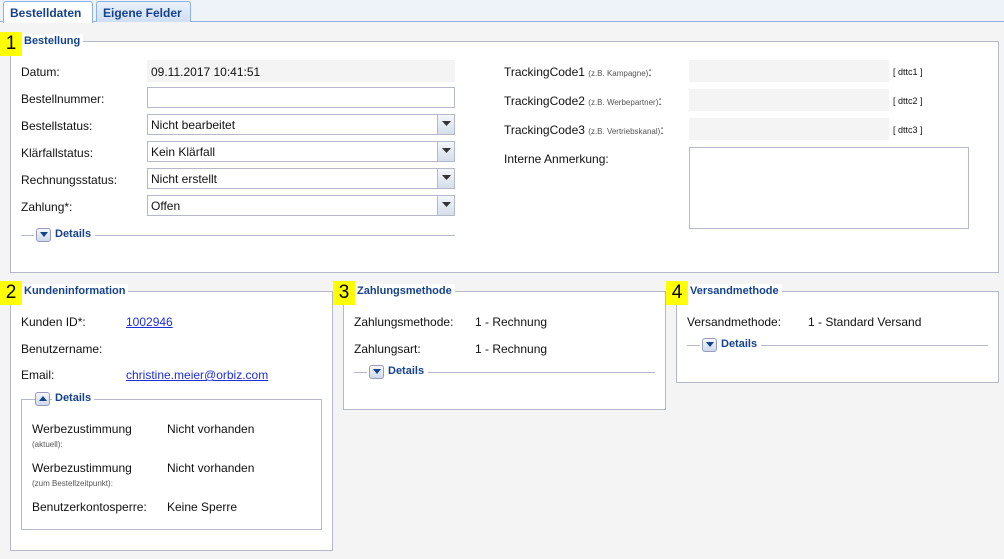 The height and width of the screenshot is (559, 1004). What do you see at coordinates (578, 72) in the screenshot?
I see `tracking1-label: TrackingCode1 (z.B. Kampagne):` at bounding box center [578, 72].